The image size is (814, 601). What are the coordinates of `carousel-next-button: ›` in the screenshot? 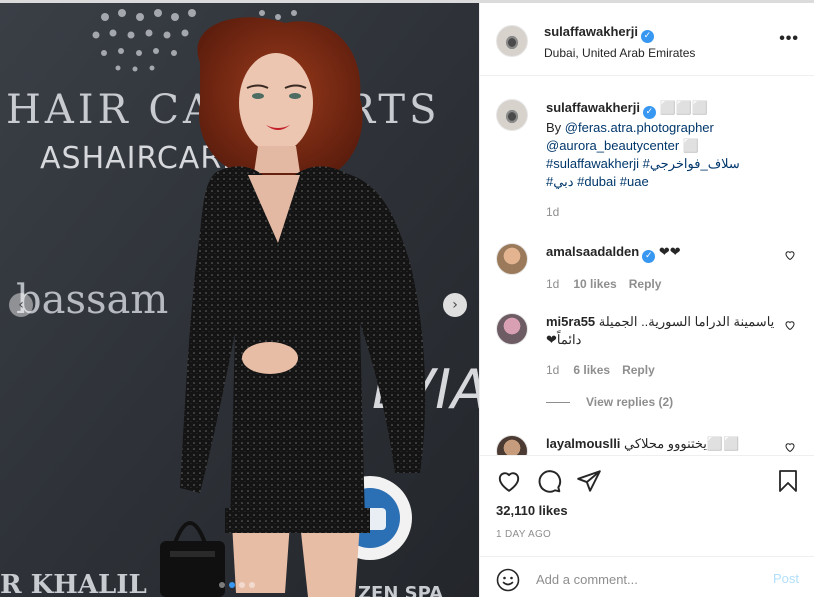 It's located at (455, 305).